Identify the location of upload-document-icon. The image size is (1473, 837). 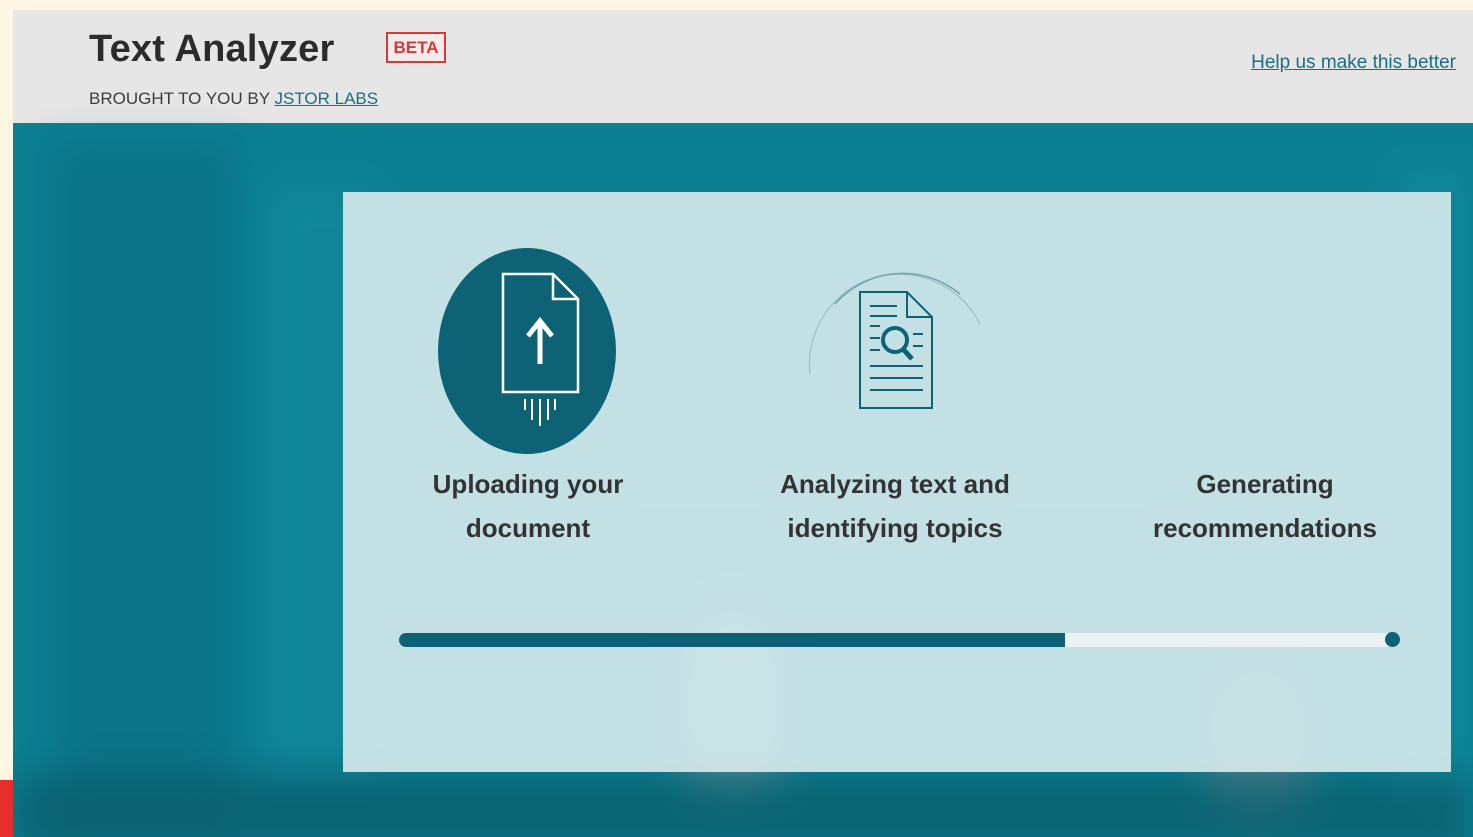
(540, 349).